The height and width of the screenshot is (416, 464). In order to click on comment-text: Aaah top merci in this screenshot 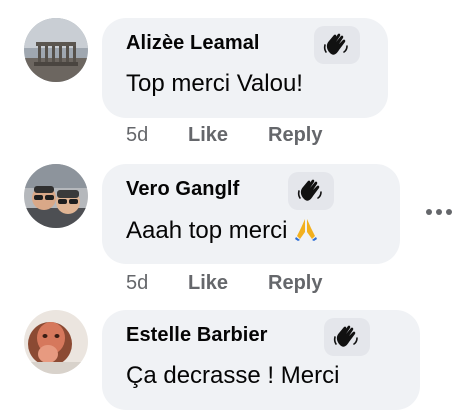, I will do `click(222, 232)`.